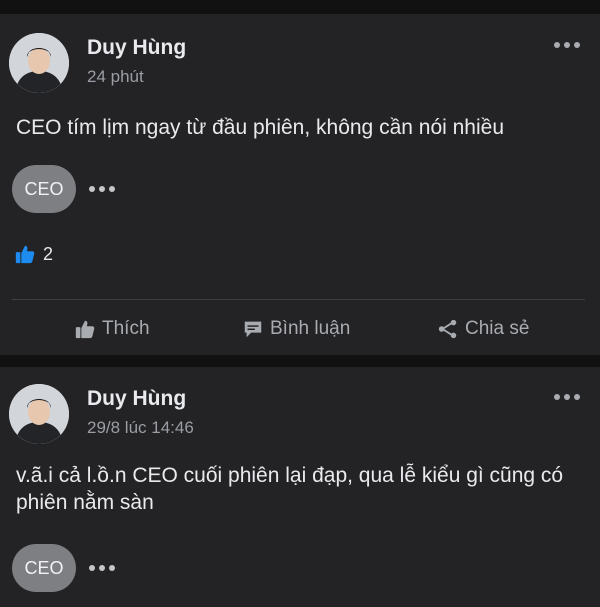  I want to click on like-label: Thích, so click(126, 328).